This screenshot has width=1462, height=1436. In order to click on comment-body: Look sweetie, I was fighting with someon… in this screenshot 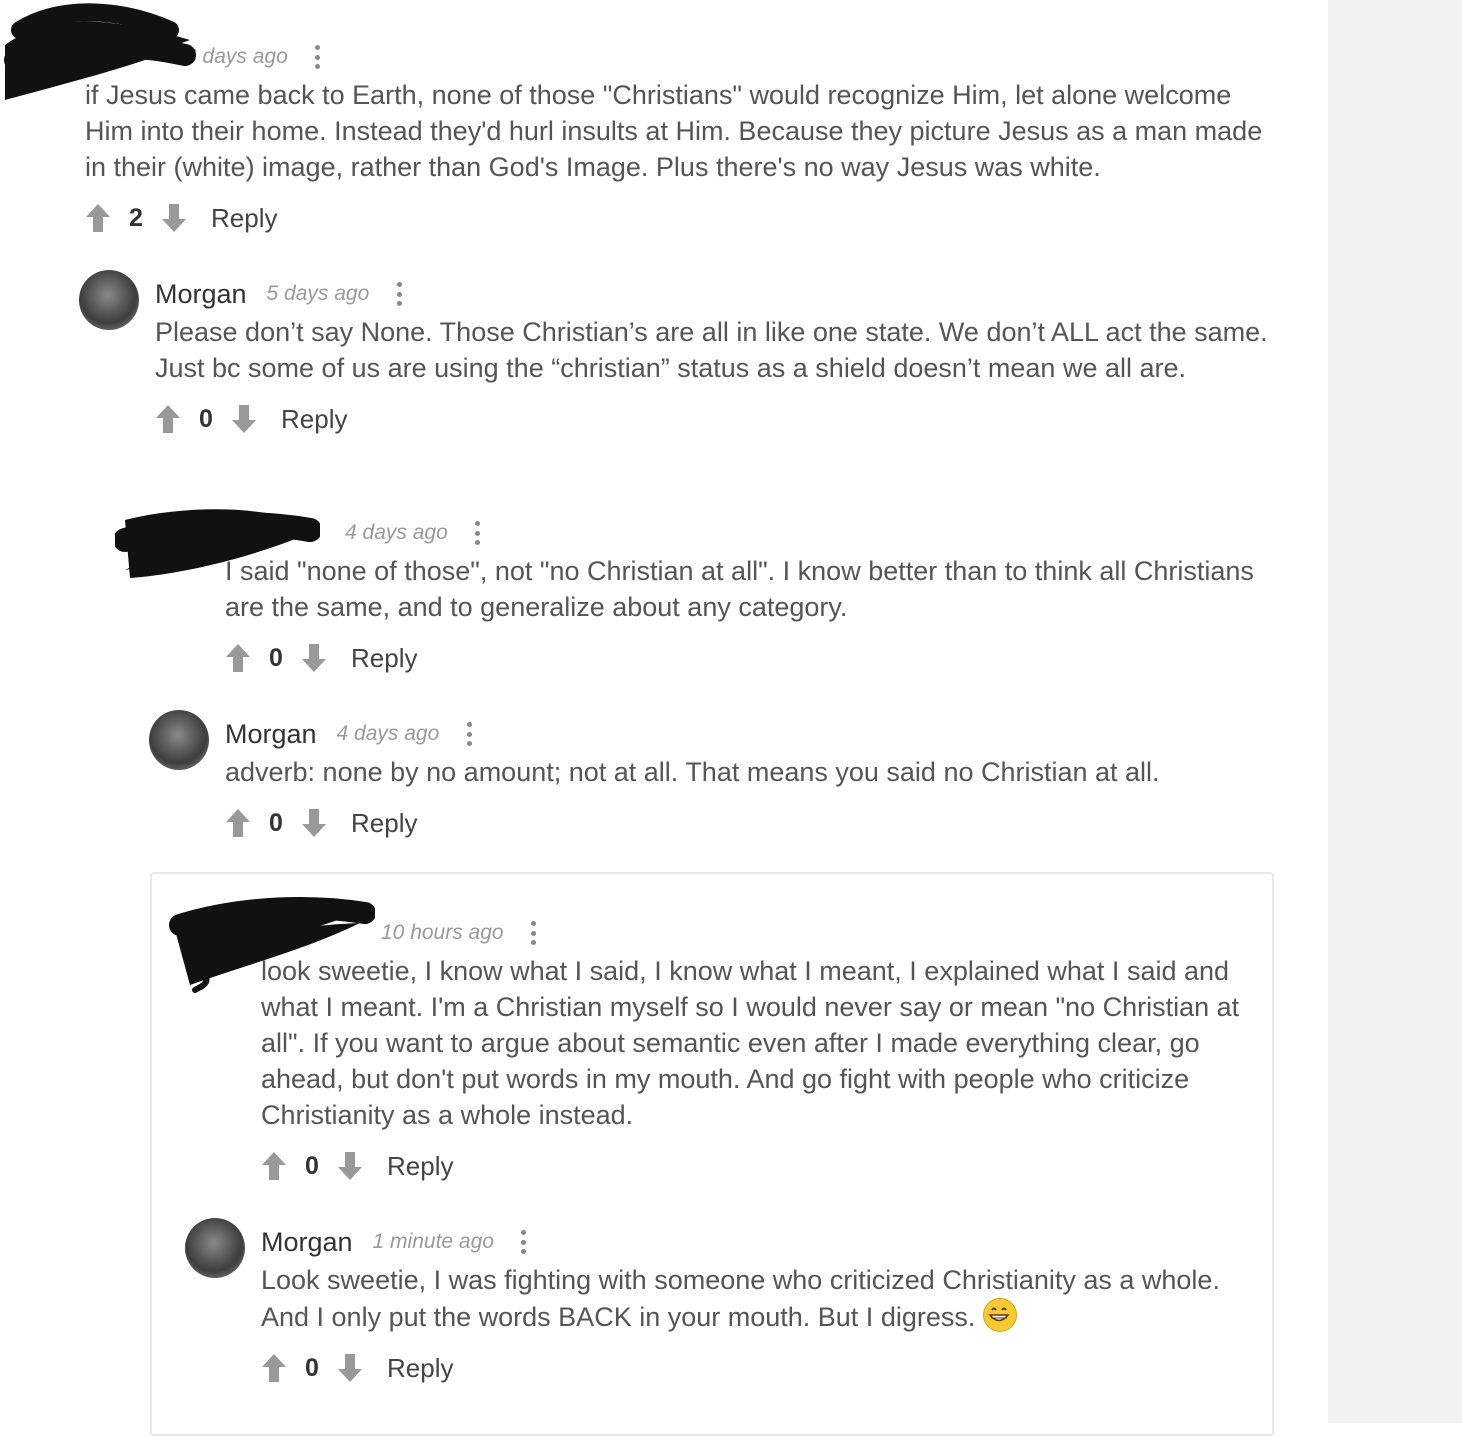, I will do `click(751, 1298)`.